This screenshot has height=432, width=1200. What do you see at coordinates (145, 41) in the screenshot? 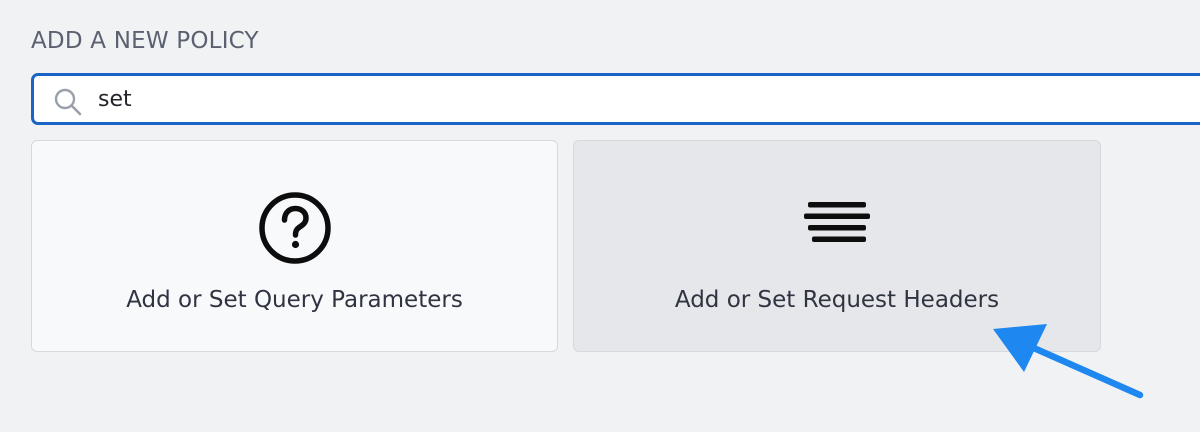
I see `section-heading: ADD A NEW POLICY` at bounding box center [145, 41].